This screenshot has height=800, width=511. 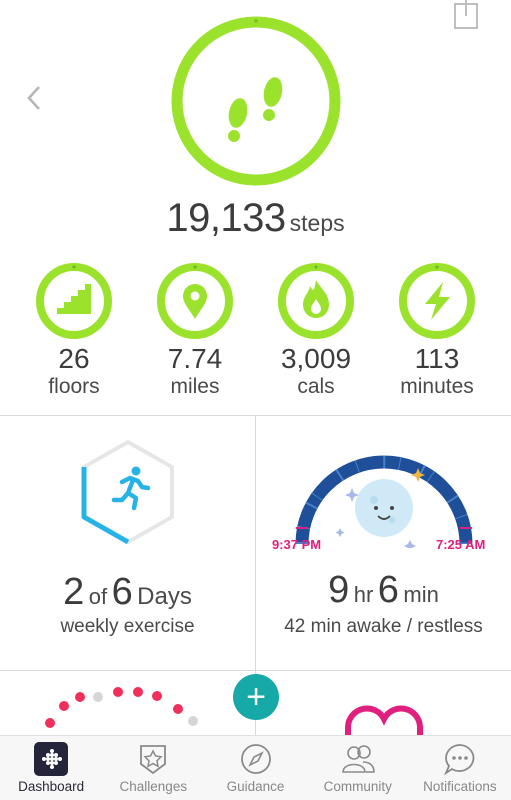 What do you see at coordinates (297, 544) in the screenshot?
I see `sleep-start-time: 9:37 PM` at bounding box center [297, 544].